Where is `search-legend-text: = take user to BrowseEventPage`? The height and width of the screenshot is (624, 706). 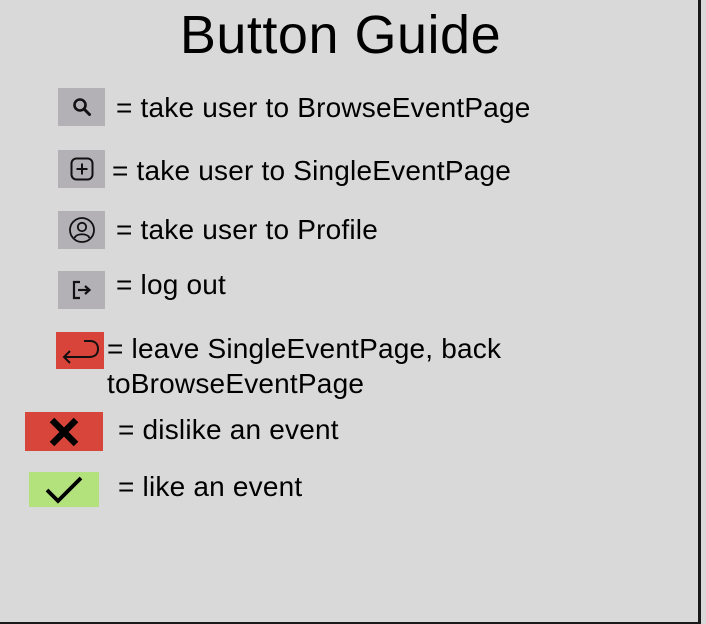 search-legend-text: = take user to BrowseEventPage is located at coordinates (323, 107).